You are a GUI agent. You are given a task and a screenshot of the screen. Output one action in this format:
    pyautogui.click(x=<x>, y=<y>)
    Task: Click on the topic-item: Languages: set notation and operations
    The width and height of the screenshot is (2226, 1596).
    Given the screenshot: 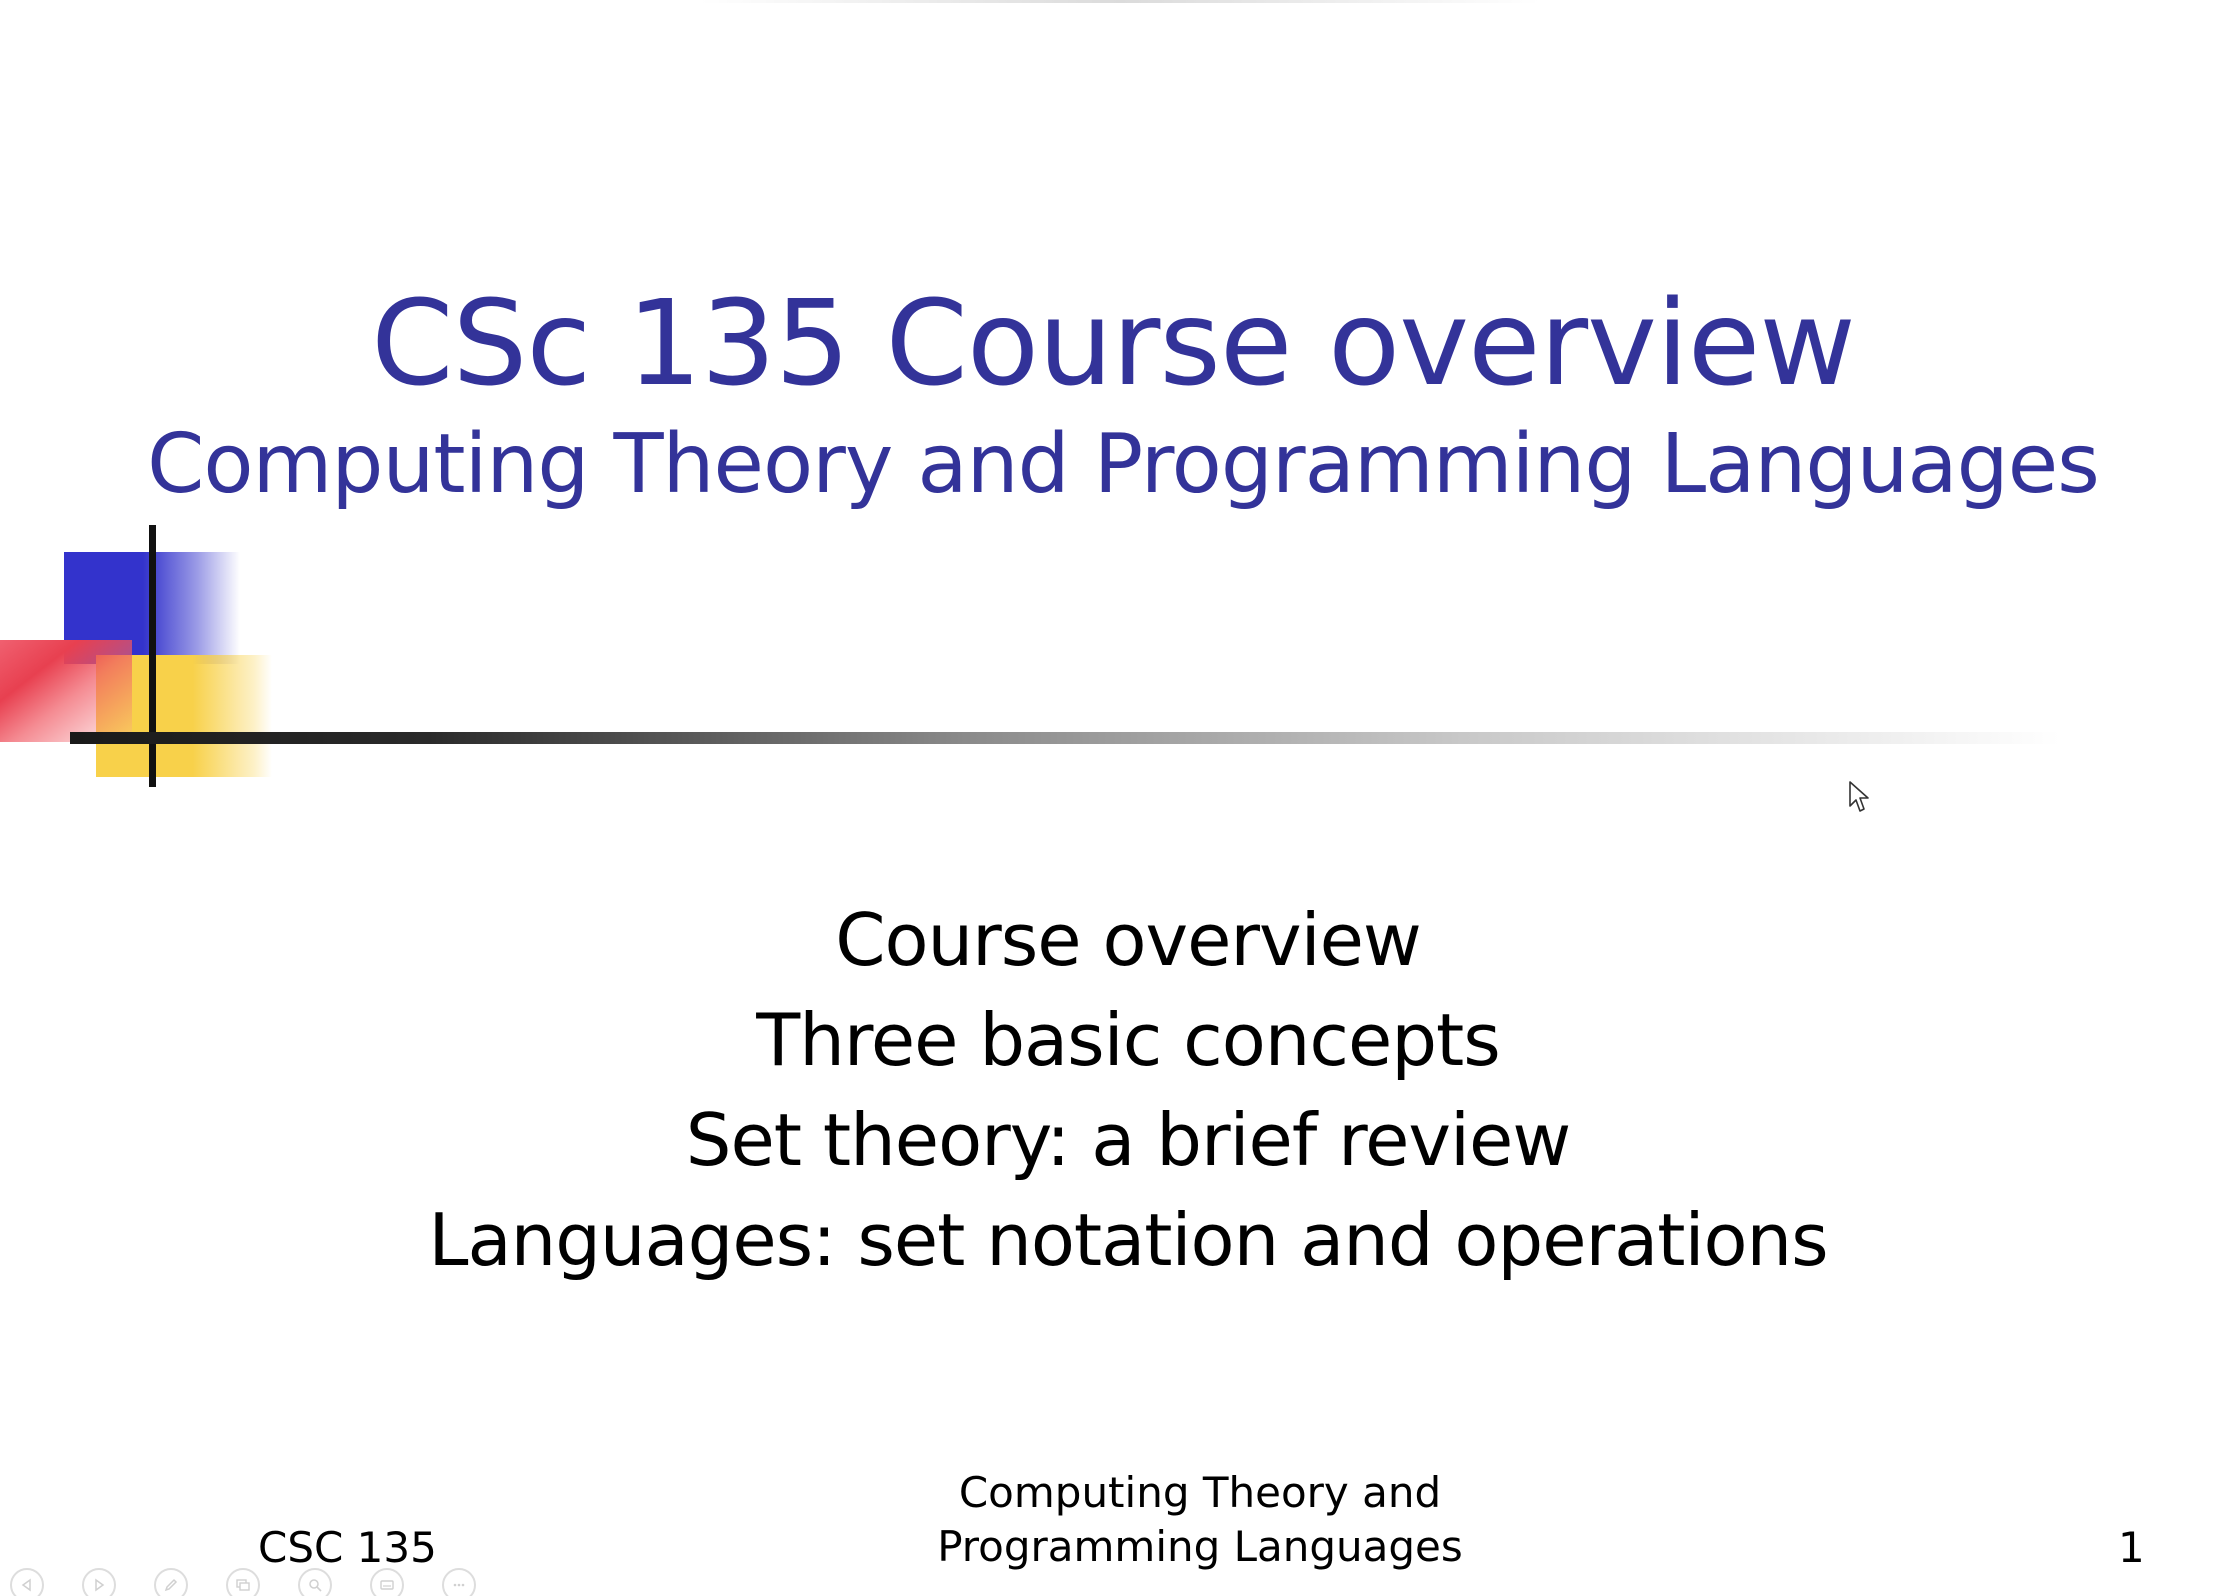 What is the action you would take?
    pyautogui.click(x=1128, y=1240)
    